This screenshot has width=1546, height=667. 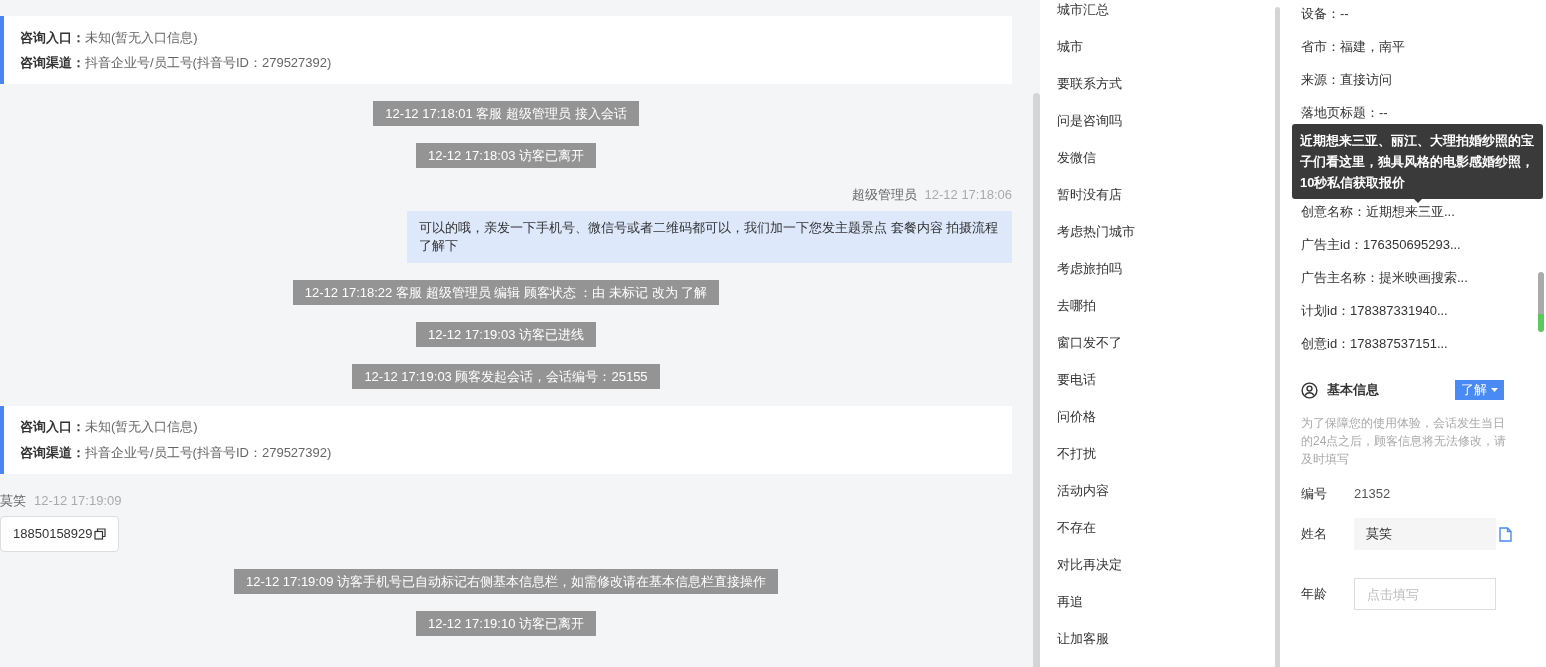 I want to click on system-message: 12-12 17:19:10 访客已离开, so click(x=506, y=623).